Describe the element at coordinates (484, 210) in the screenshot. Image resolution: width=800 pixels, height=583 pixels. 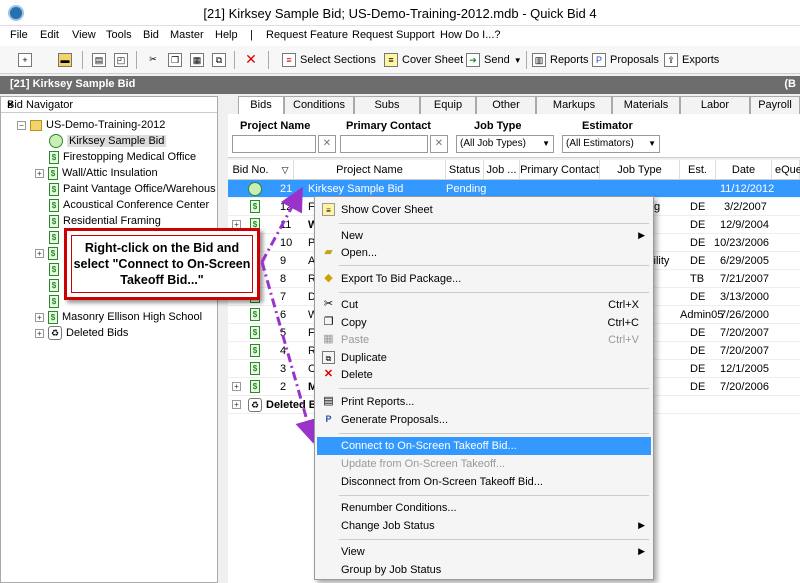
I see `menu-show-cover-sheet: ≡ Show Cover Sheet` at that location.